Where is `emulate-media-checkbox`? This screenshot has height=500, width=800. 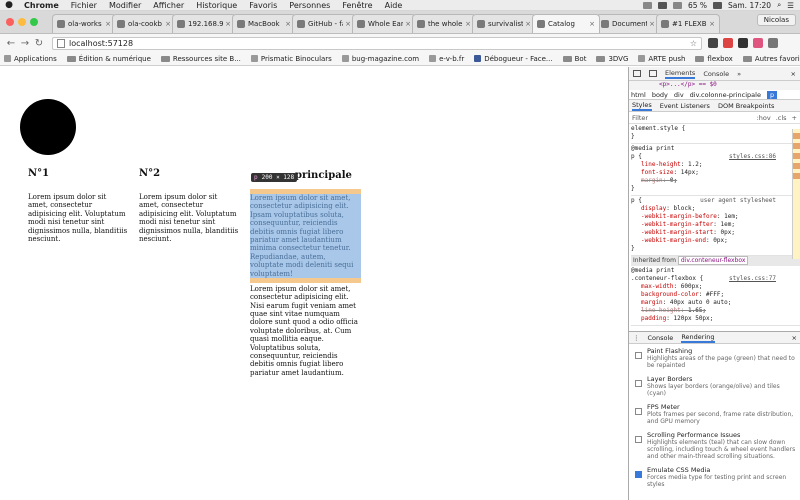
emulate-media-checkbox is located at coordinates (638, 474).